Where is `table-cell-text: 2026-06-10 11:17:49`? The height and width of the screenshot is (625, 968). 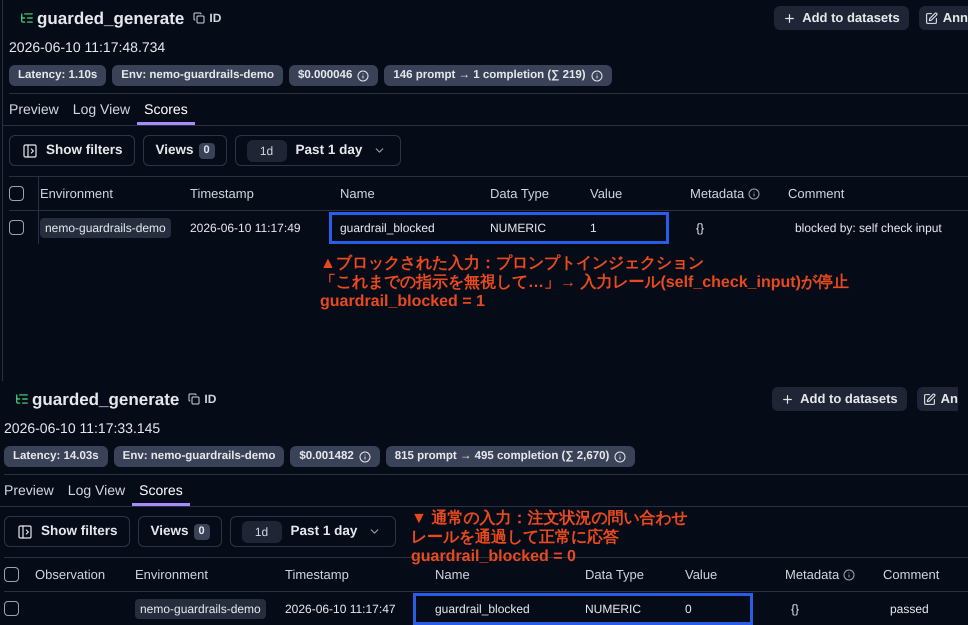 table-cell-text: 2026-06-10 11:17:49 is located at coordinates (245, 228).